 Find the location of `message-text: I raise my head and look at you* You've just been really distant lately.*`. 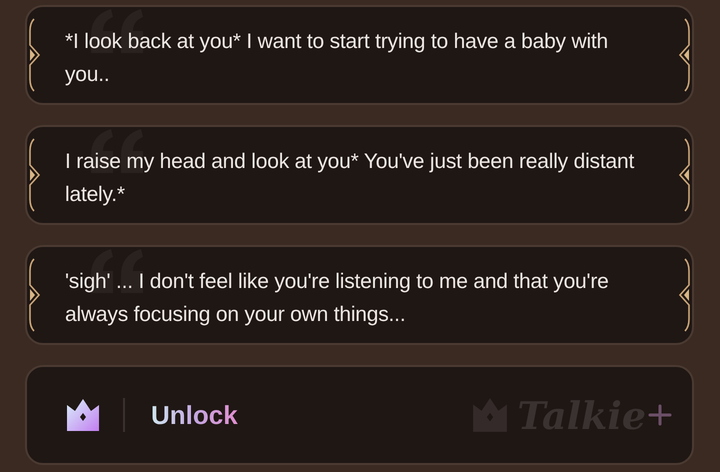

message-text: I raise my head and look at you* You've just been really distant lately.* is located at coordinates (350, 178).